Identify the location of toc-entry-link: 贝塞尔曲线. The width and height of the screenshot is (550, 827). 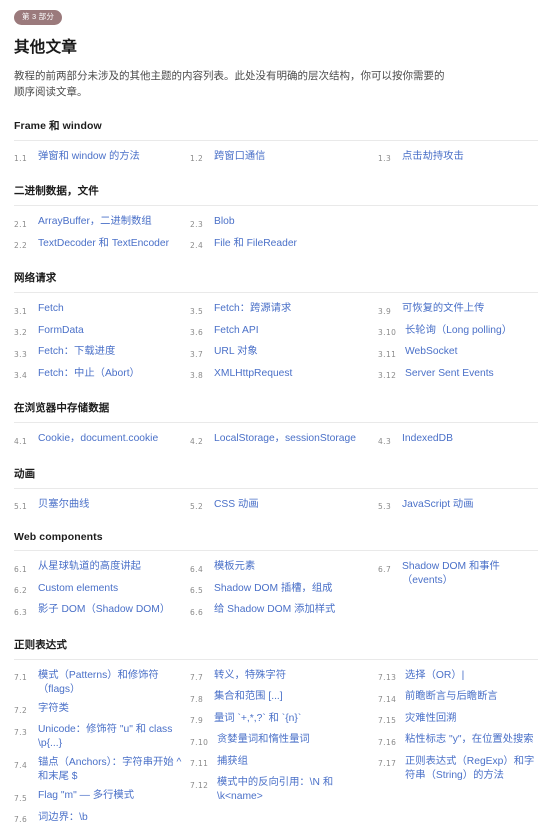
(63, 505).